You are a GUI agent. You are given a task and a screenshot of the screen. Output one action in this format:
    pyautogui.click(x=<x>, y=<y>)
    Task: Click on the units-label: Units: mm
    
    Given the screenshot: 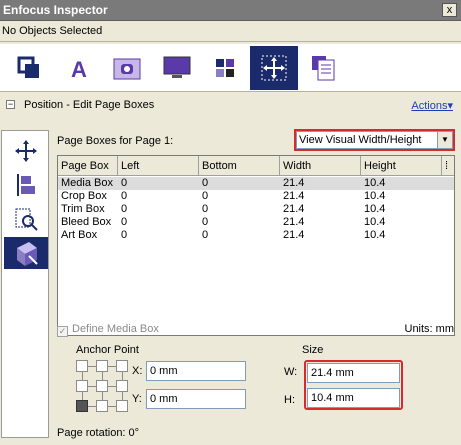 What is the action you would take?
    pyautogui.click(x=429, y=329)
    